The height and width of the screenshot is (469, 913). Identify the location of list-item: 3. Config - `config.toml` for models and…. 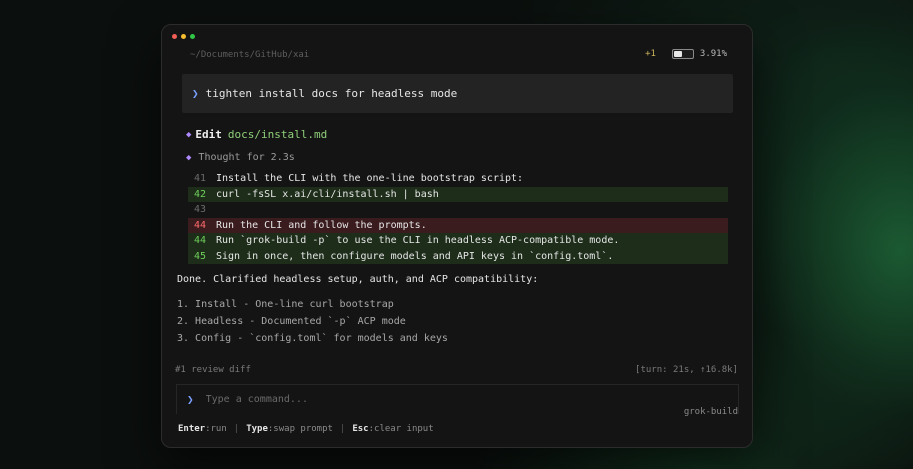
(312, 338).